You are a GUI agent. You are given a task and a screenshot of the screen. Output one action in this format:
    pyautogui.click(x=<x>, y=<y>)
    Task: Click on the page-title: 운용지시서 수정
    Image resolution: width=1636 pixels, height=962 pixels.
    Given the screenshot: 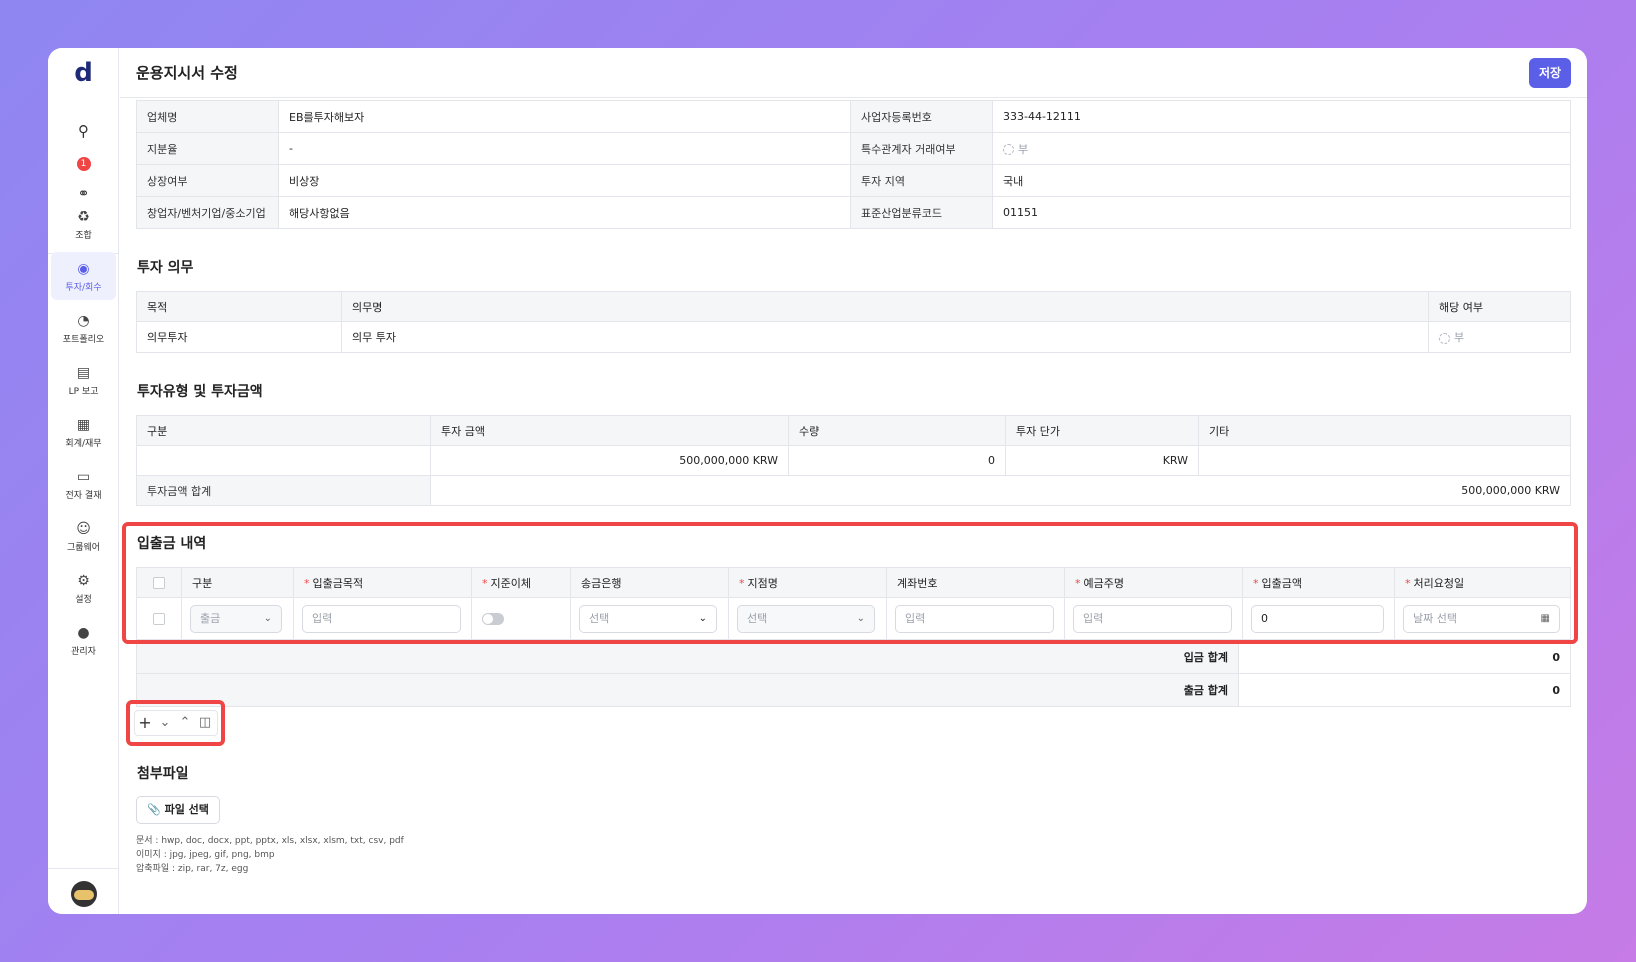 What is the action you would take?
    pyautogui.click(x=187, y=73)
    